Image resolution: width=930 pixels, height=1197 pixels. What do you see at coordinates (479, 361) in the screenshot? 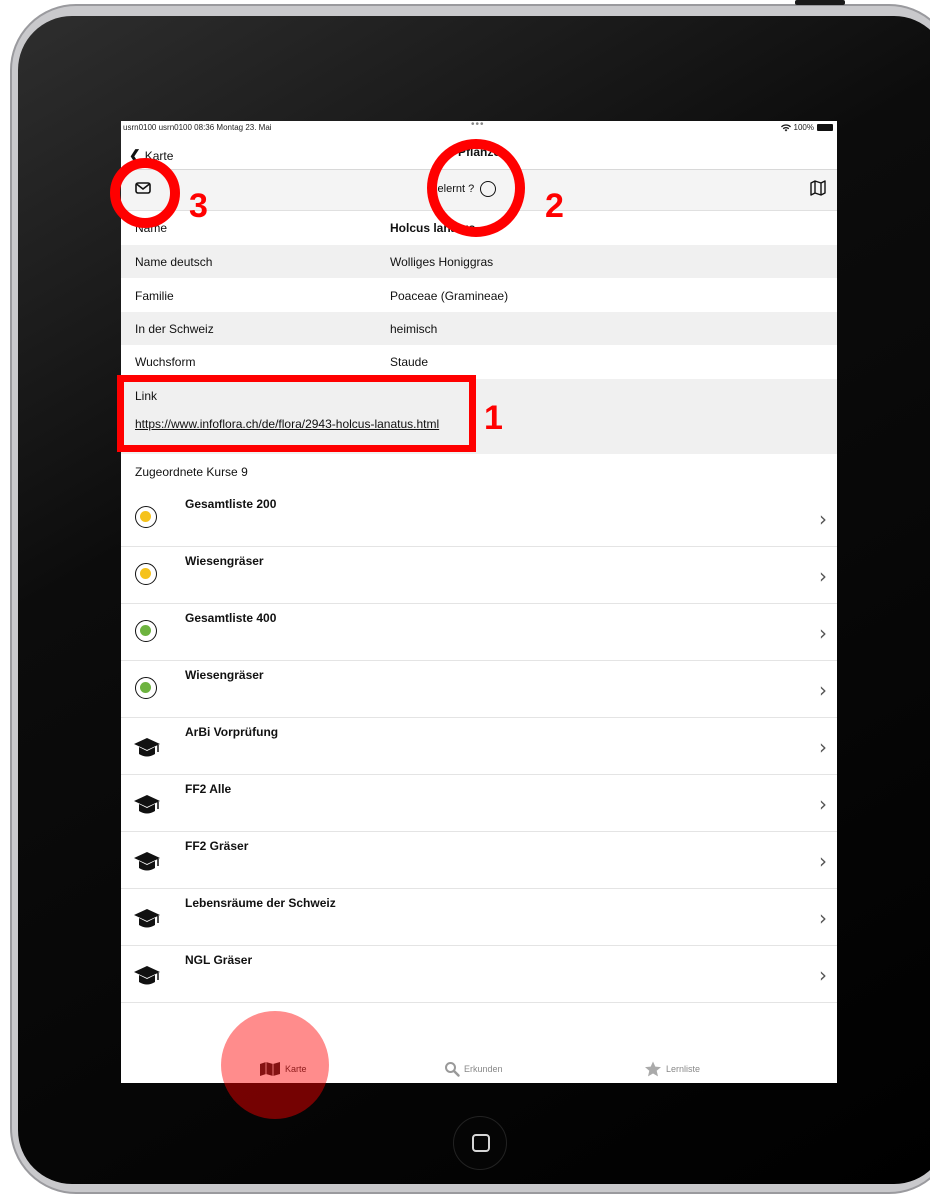
I see `info-row-wuchsform: Wuchsform Staude` at bounding box center [479, 361].